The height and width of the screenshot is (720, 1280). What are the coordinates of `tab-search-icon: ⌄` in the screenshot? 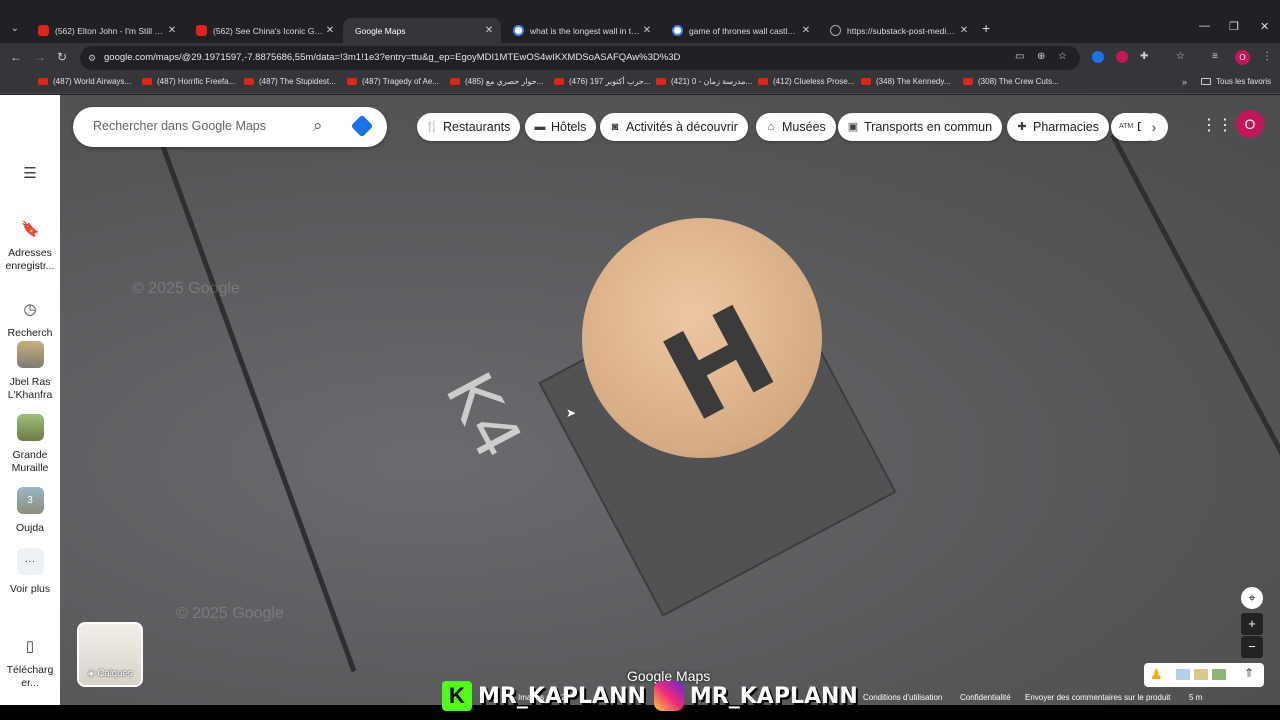 It's located at (15, 29).